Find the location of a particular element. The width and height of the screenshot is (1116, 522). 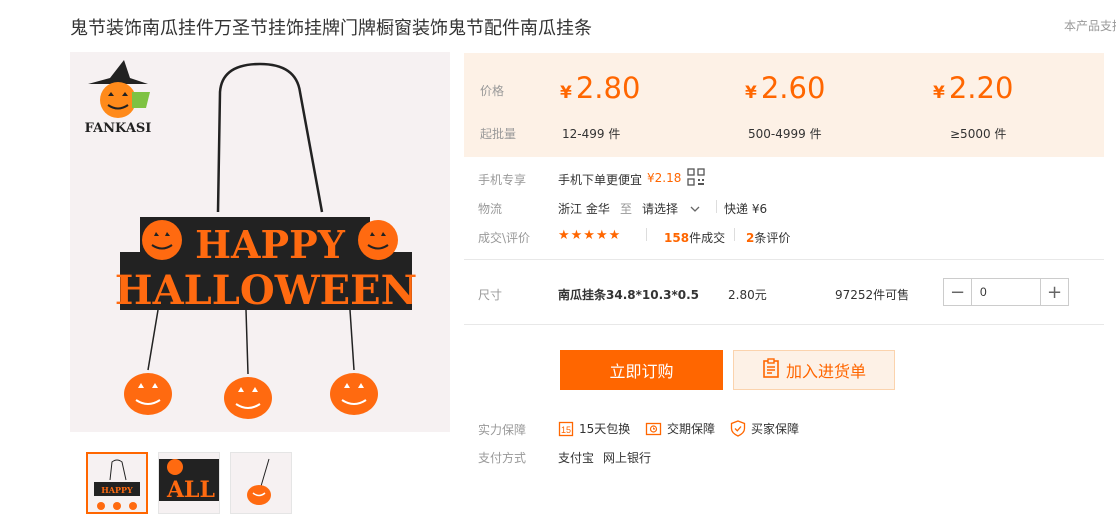

payment-online-bank: 网上银行 is located at coordinates (627, 458).